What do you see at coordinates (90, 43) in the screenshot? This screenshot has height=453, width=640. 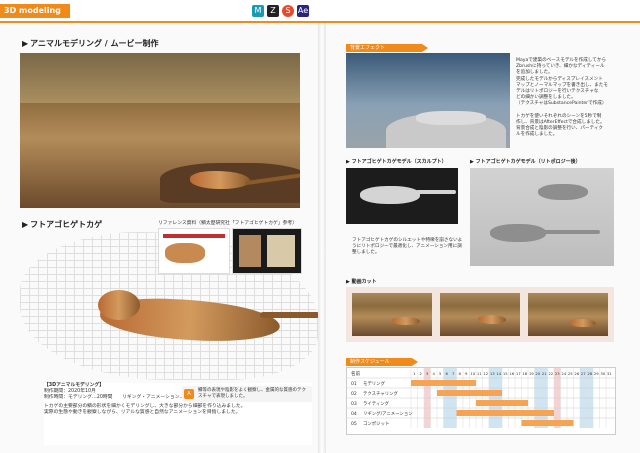 I see `section-title-modeling: ▶ アニマルモデリング / ムービー制作` at bounding box center [90, 43].